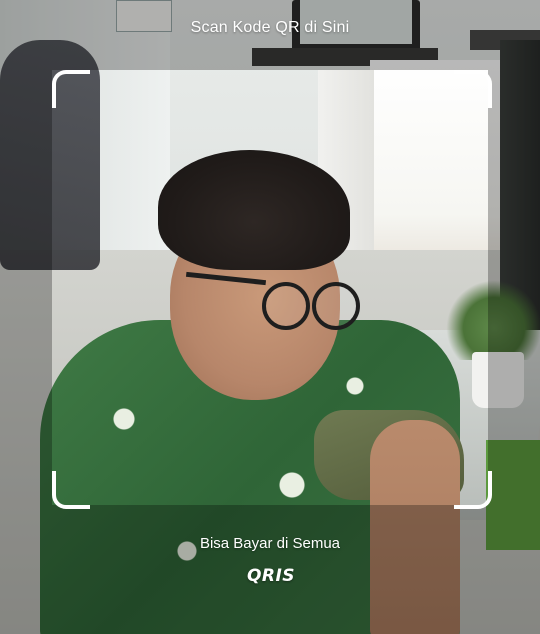 The height and width of the screenshot is (634, 540). Describe the element at coordinates (514, 287) in the screenshot. I see `overlay-right` at that location.